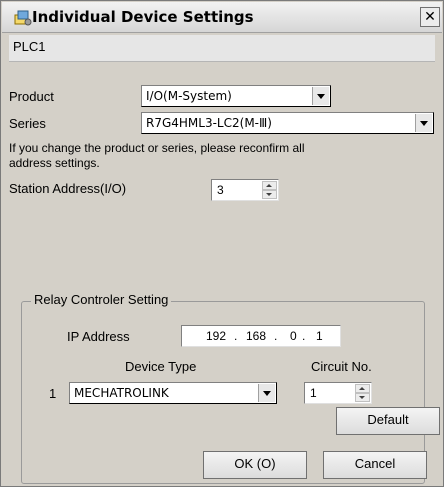 This screenshot has width=444, height=487. What do you see at coordinates (287, 123) in the screenshot?
I see `series-select: R7G4HML3-LC2(M-Ⅲ)` at bounding box center [287, 123].